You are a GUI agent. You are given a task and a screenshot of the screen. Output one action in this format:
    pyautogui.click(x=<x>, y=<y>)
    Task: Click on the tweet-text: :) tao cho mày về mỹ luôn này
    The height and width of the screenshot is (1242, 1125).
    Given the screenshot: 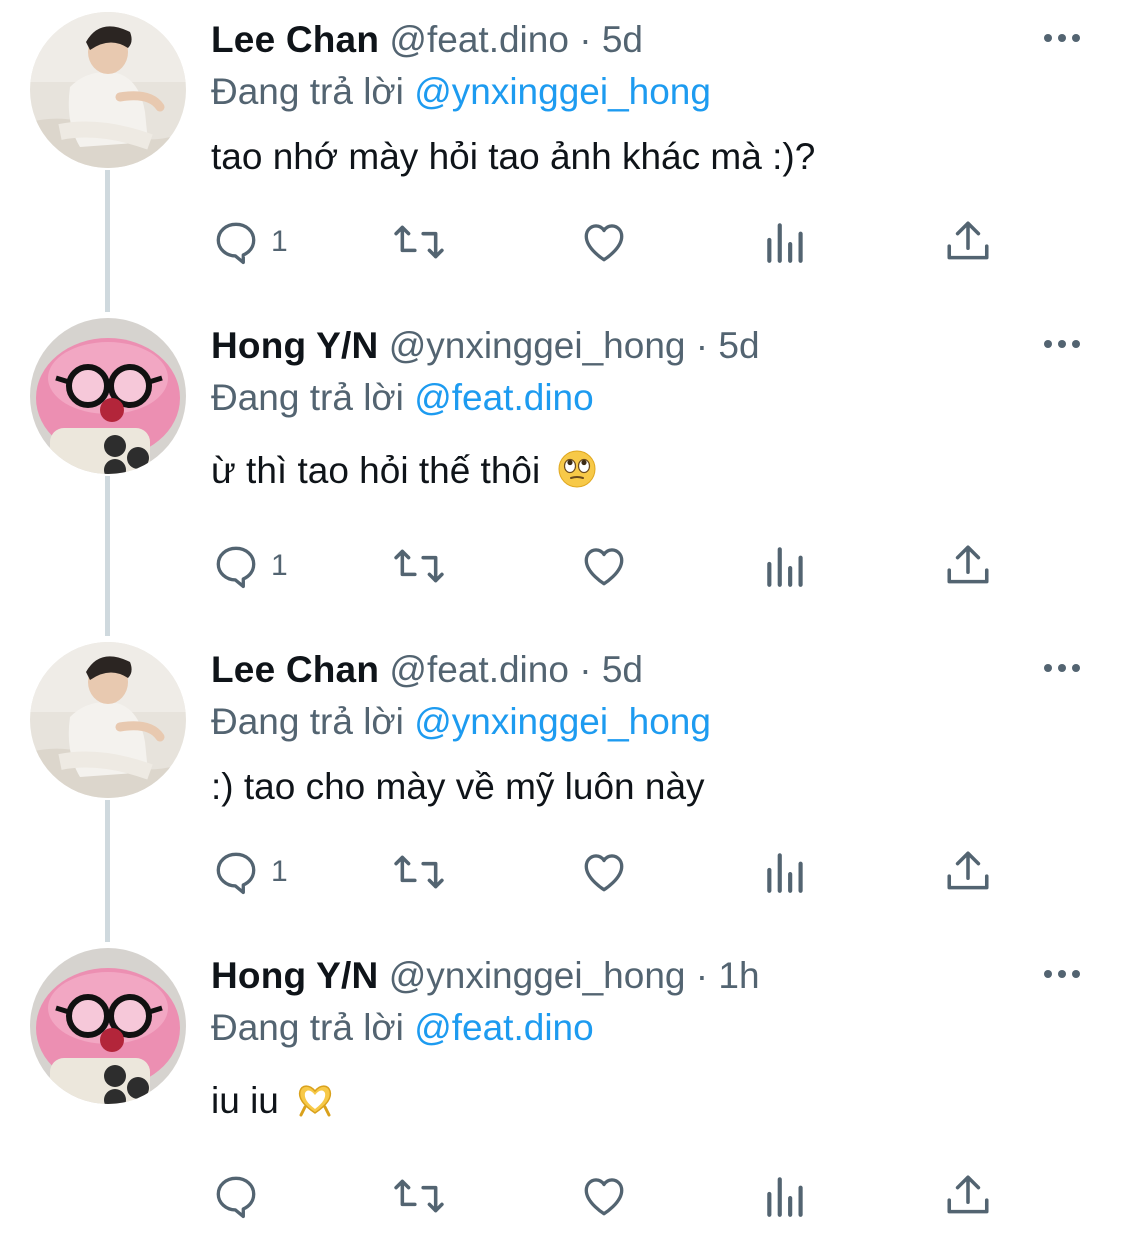 What is the action you would take?
    pyautogui.click(x=458, y=787)
    